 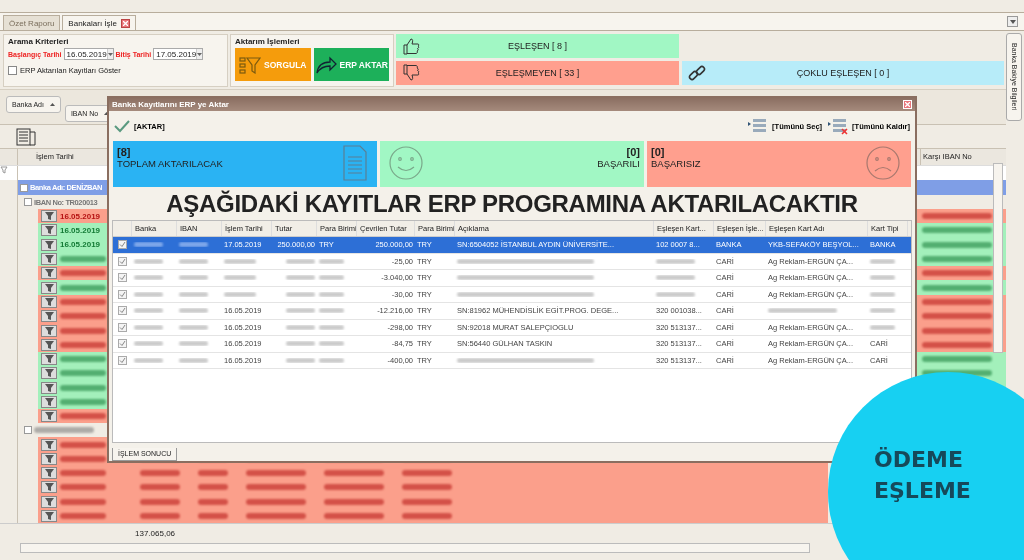 What do you see at coordinates (537, 73) in the screenshot?
I see `status-card: EŞLEŞMEYEN [ 33 ]` at bounding box center [537, 73].